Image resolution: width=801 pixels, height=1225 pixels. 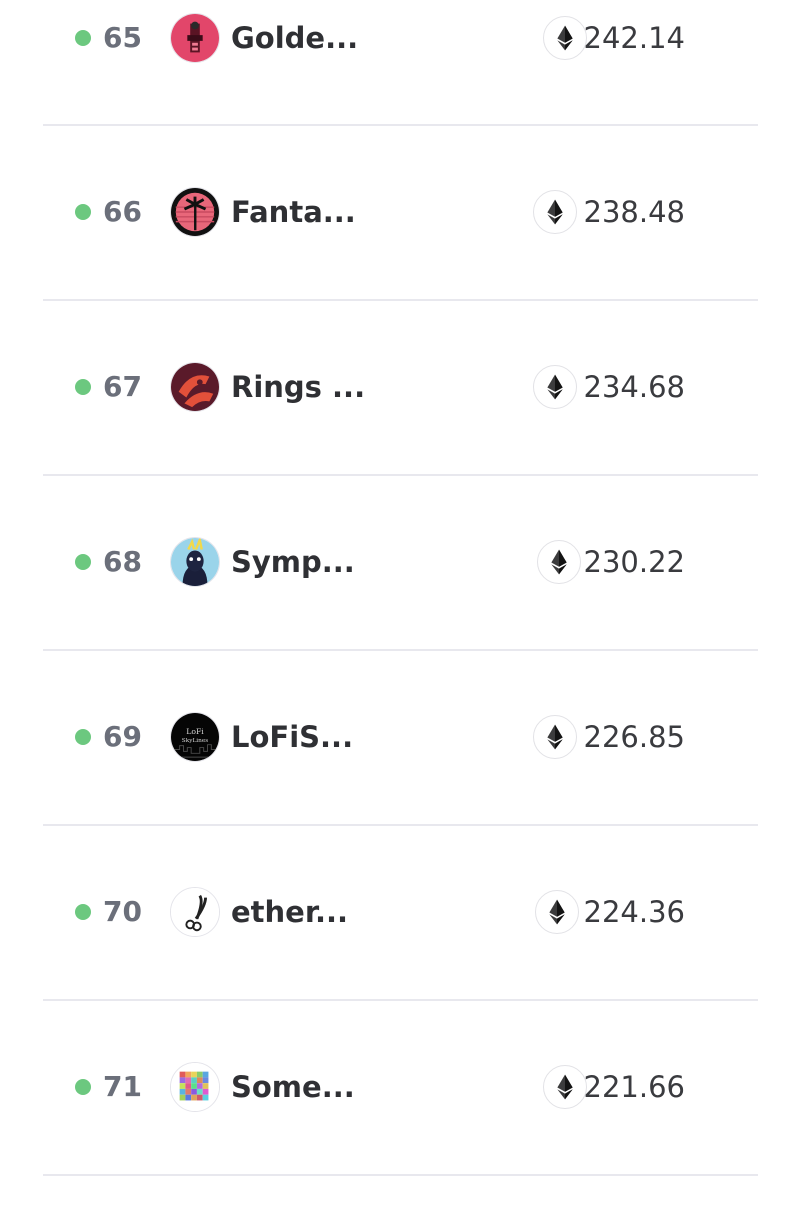 What do you see at coordinates (400, 437) in the screenshot?
I see `collection-row: 67 Rings ... 234.68` at bounding box center [400, 437].